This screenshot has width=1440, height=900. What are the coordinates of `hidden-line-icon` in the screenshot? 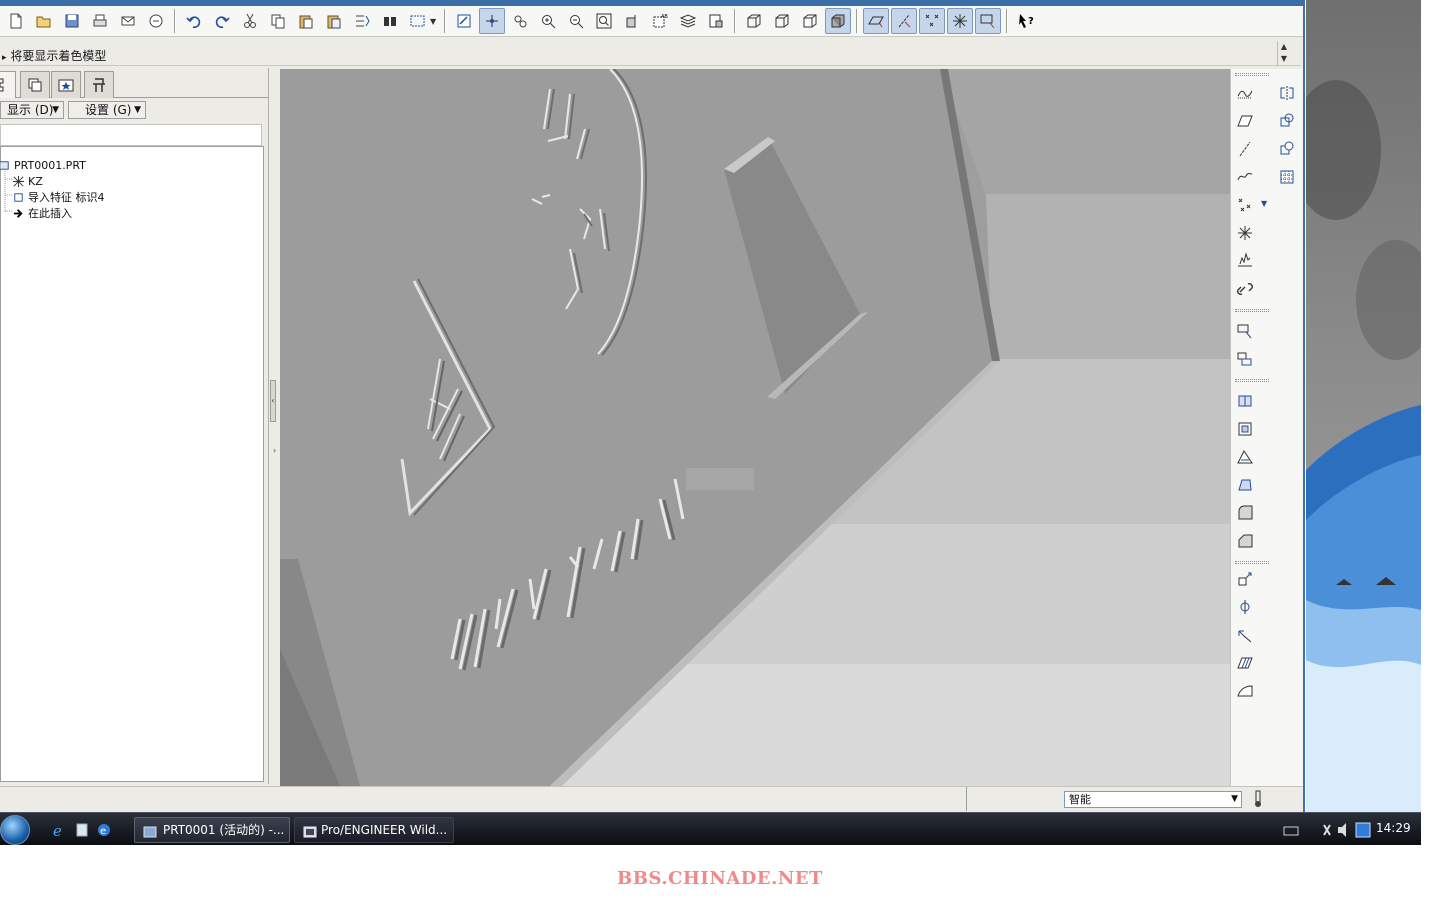 It's located at (782, 21).